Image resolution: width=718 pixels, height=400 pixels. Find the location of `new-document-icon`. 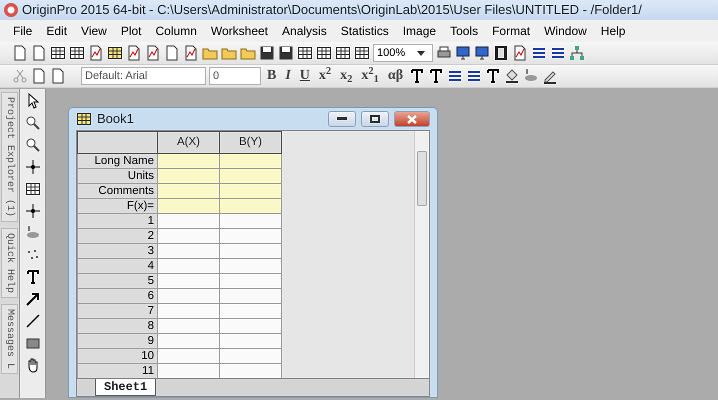

new-document-icon is located at coordinates (20, 53).